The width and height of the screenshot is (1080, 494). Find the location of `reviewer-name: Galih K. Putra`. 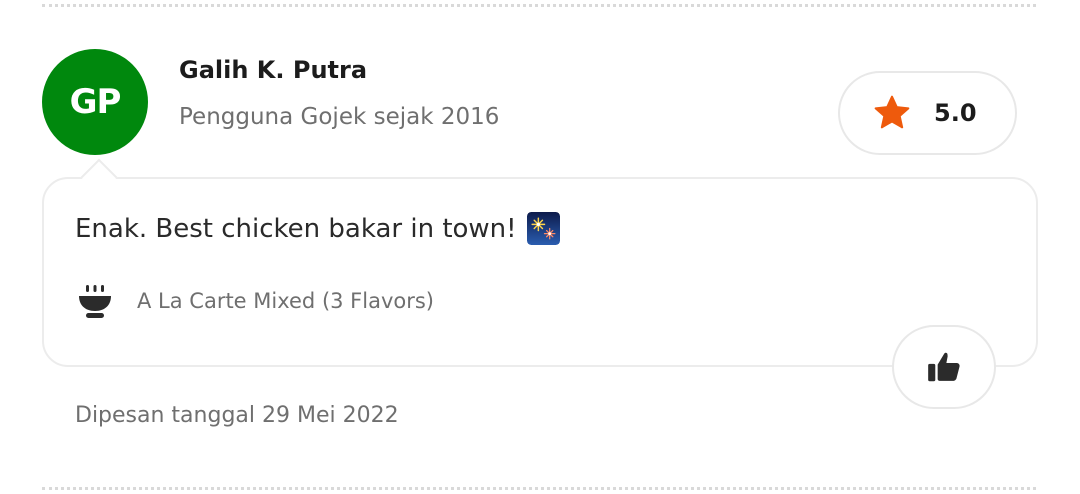

reviewer-name: Galih K. Putra is located at coordinates (273, 70).